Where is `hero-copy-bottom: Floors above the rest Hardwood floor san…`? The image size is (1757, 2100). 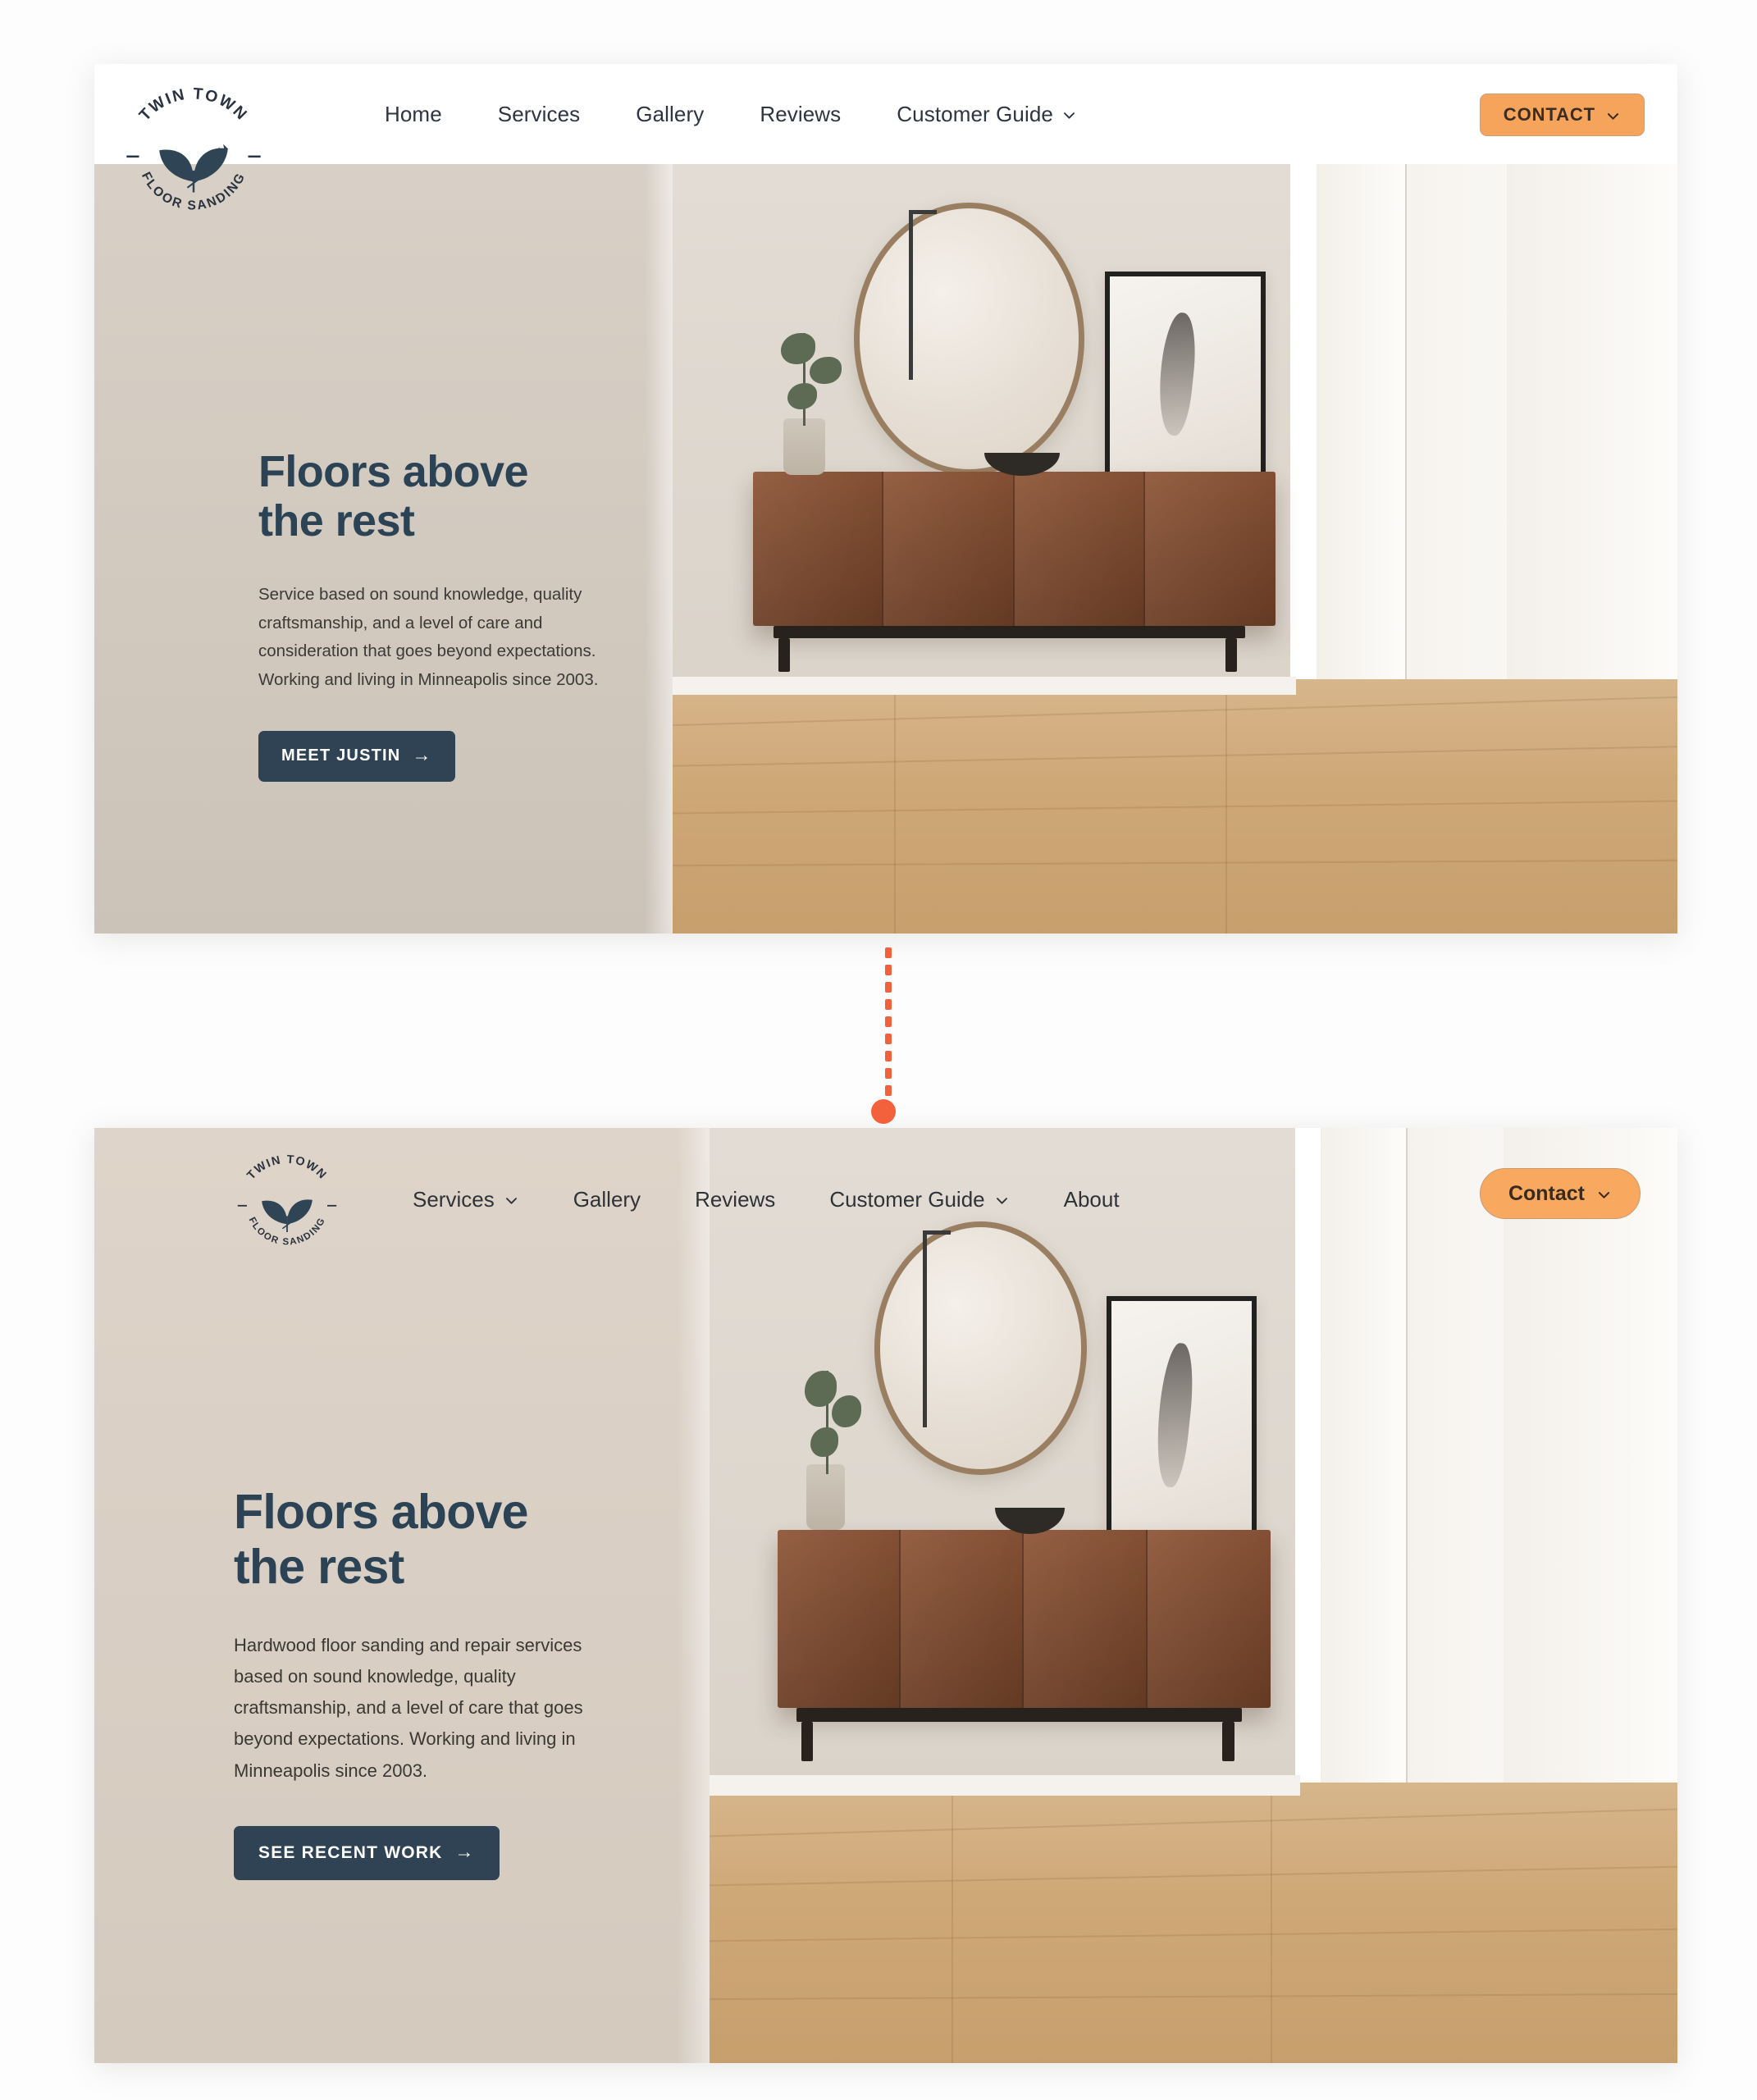
hero-copy-bottom: Floors above the rest Hardwood floor san… is located at coordinates (431, 1683).